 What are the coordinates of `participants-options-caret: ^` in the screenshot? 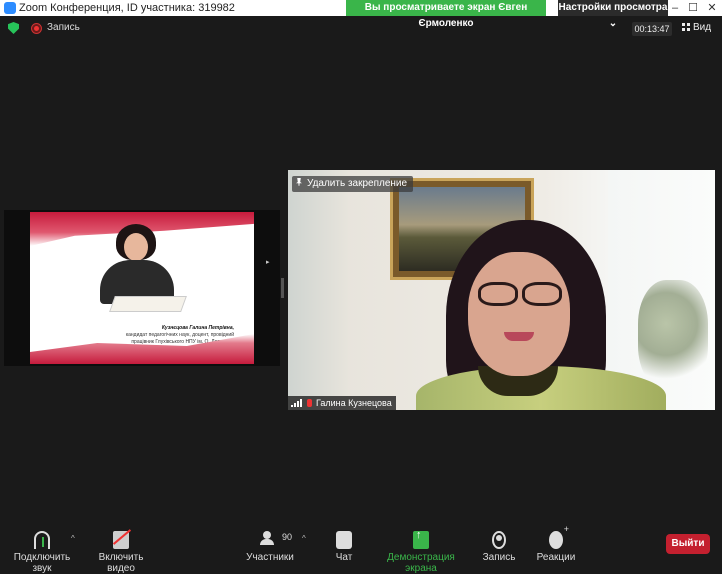 It's located at (304, 538).